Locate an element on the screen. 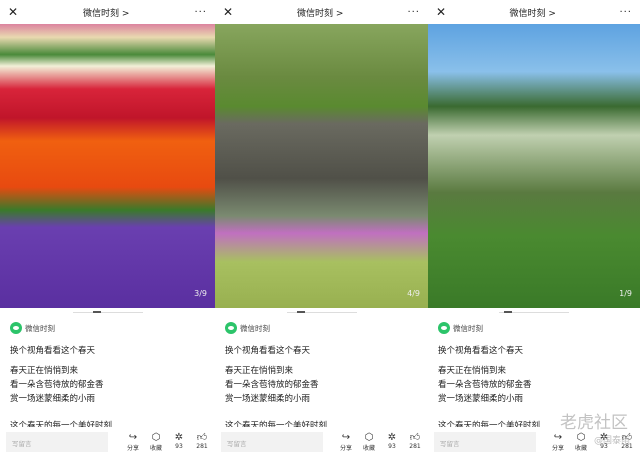  image-counter: 3/9 is located at coordinates (200, 293).